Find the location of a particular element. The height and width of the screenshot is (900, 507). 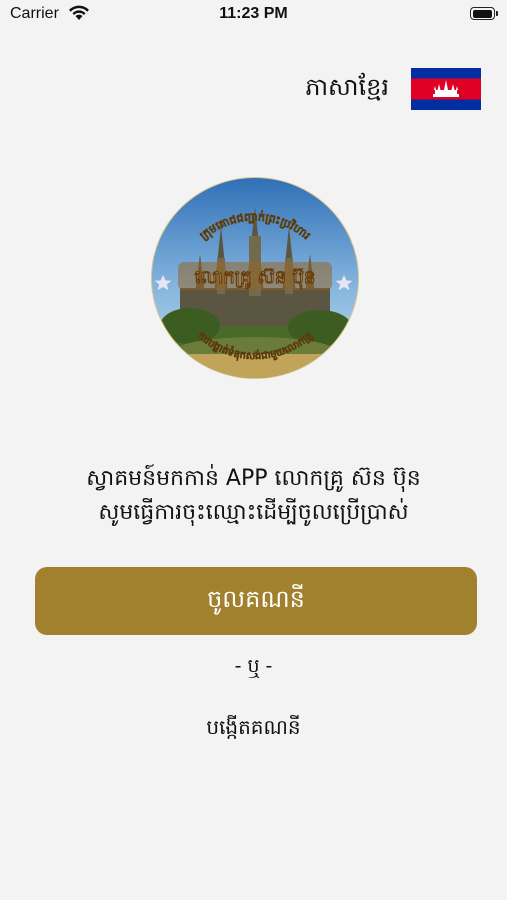

language-selector: ភាសាខ្មែរ is located at coordinates (393, 89).